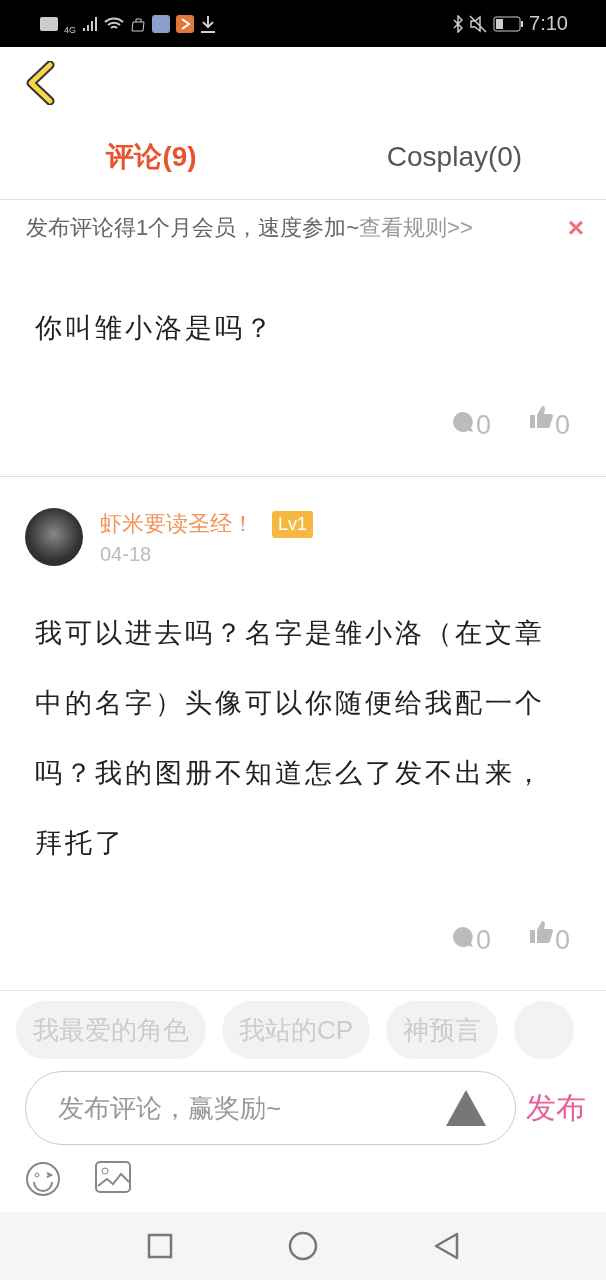 The image size is (606, 1280). What do you see at coordinates (270, 1108) in the screenshot?
I see `comment-input: 发布评论，赢奖励~` at bounding box center [270, 1108].